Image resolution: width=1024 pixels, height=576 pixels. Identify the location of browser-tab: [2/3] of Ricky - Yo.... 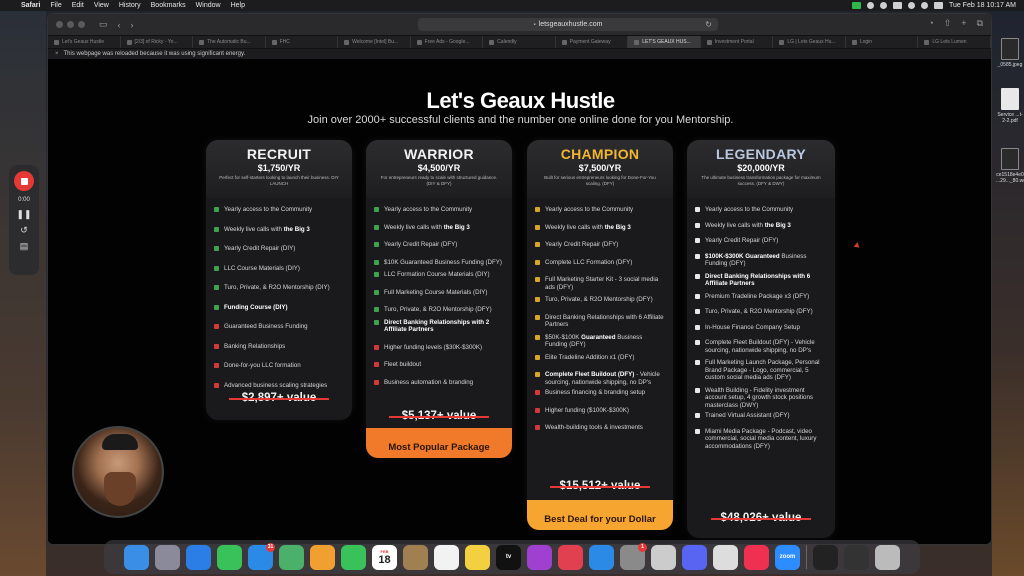
(157, 42).